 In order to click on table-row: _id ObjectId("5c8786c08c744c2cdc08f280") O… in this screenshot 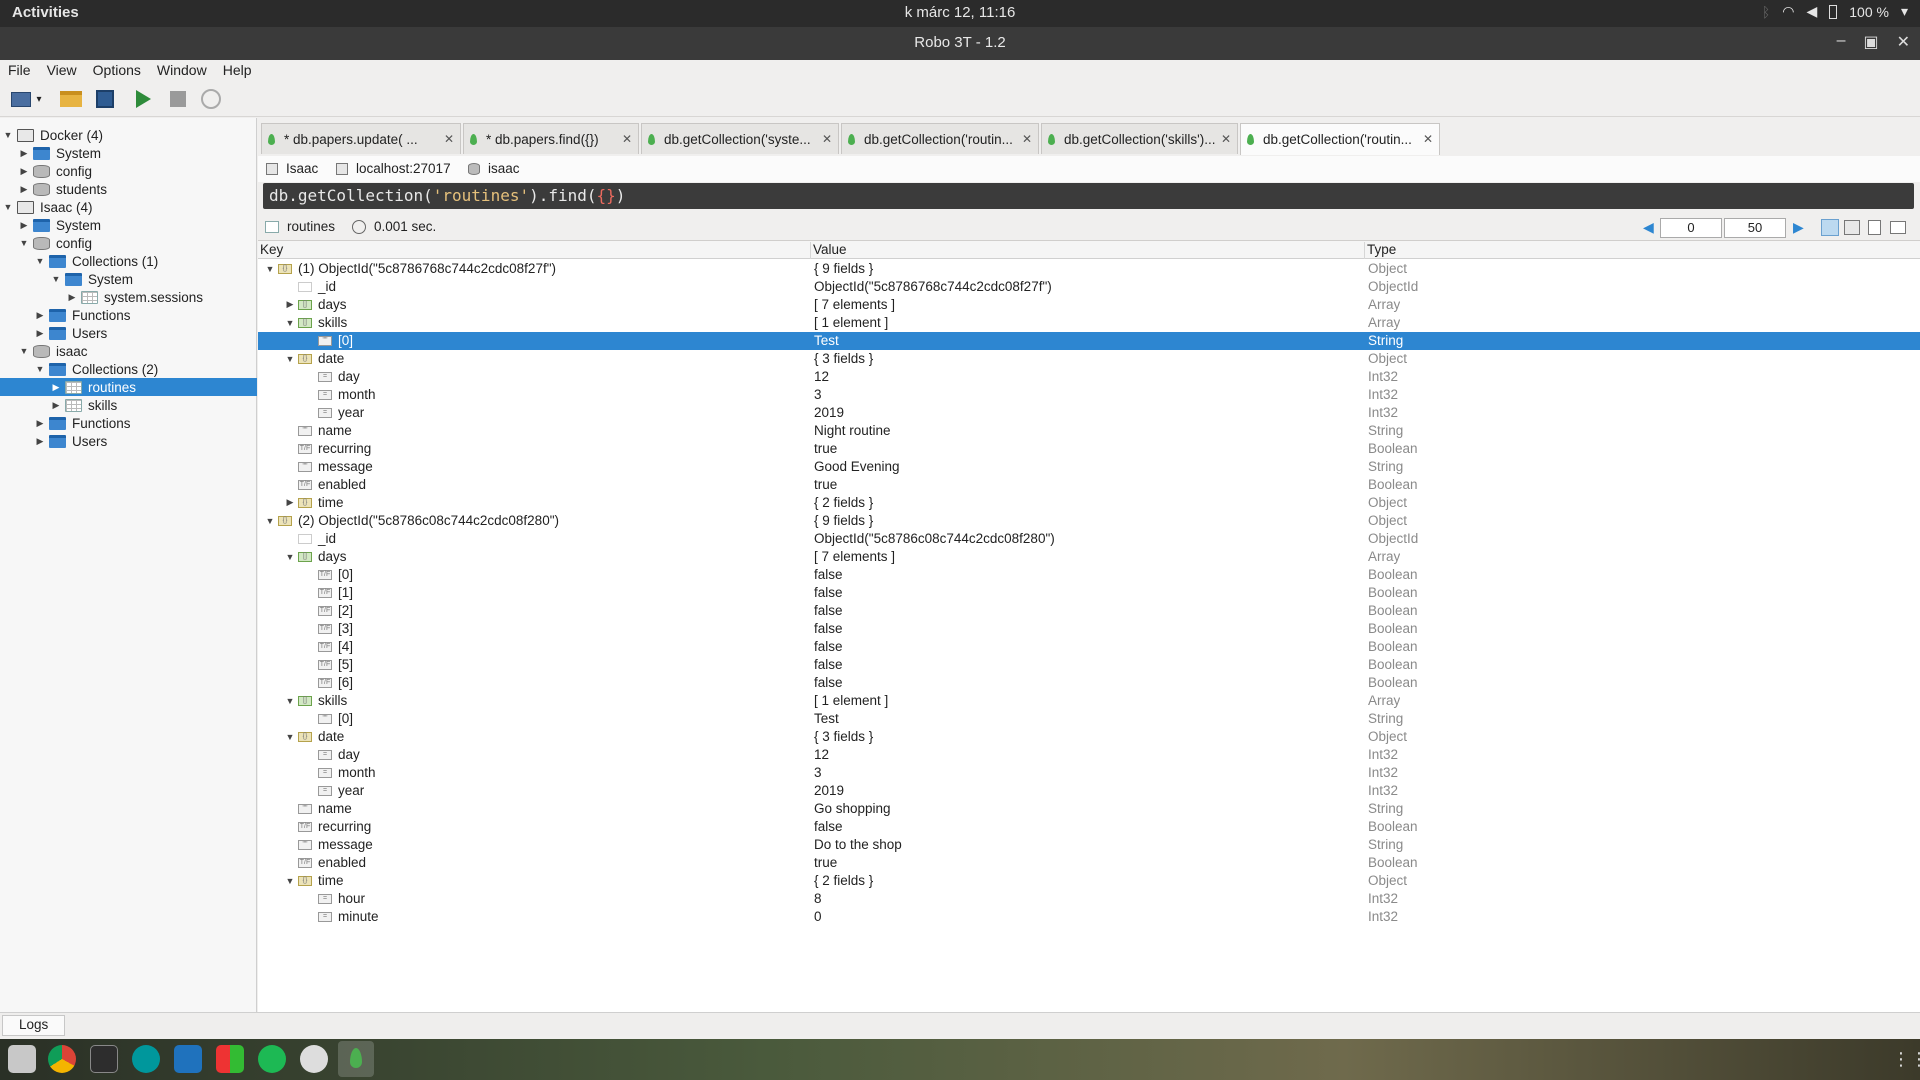, I will do `click(1089, 539)`.